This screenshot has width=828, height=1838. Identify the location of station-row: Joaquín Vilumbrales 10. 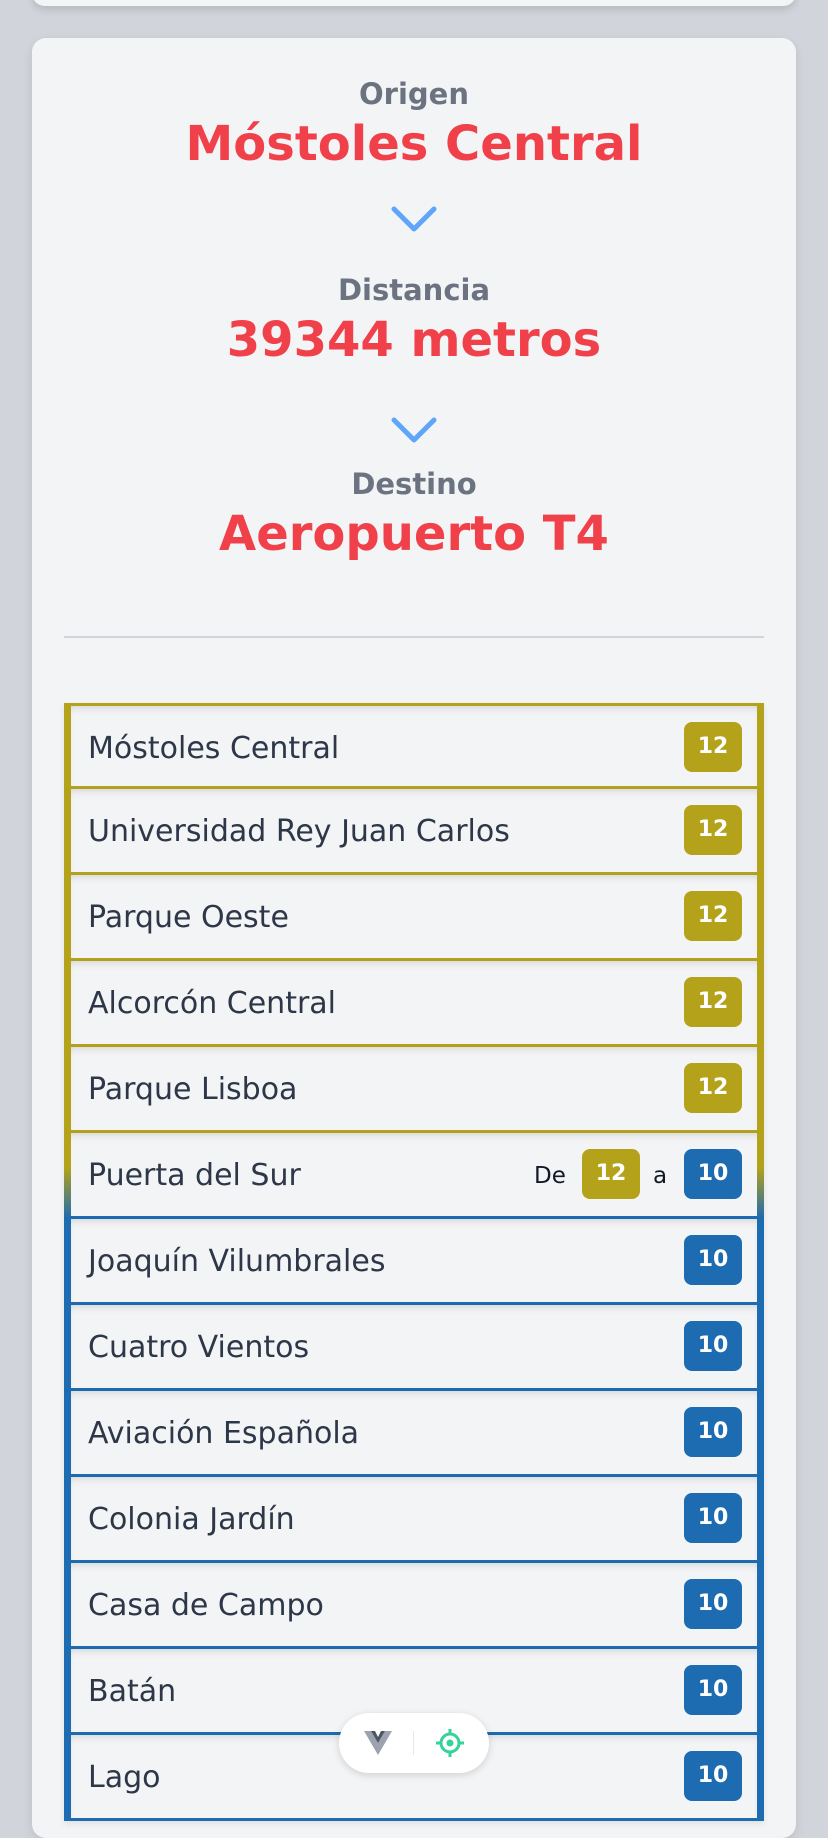
(414, 1262).